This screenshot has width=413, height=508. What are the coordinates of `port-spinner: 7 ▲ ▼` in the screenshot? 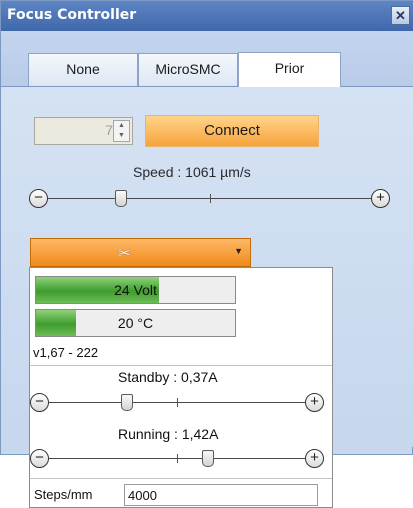 It's located at (83, 131).